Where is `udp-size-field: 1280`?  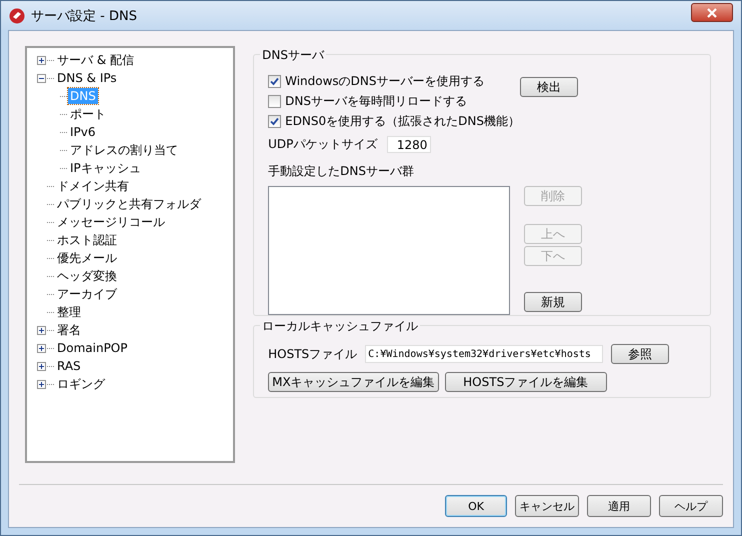 udp-size-field: 1280 is located at coordinates (409, 144).